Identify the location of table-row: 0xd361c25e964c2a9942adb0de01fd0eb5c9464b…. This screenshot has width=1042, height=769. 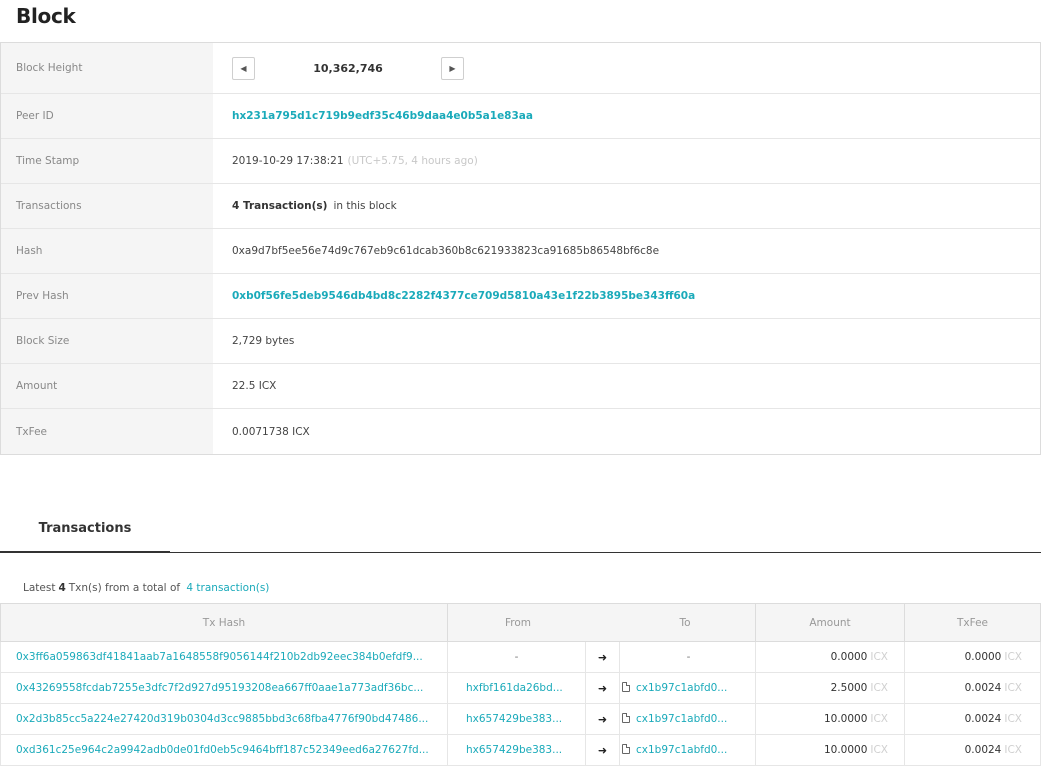
(520, 750).